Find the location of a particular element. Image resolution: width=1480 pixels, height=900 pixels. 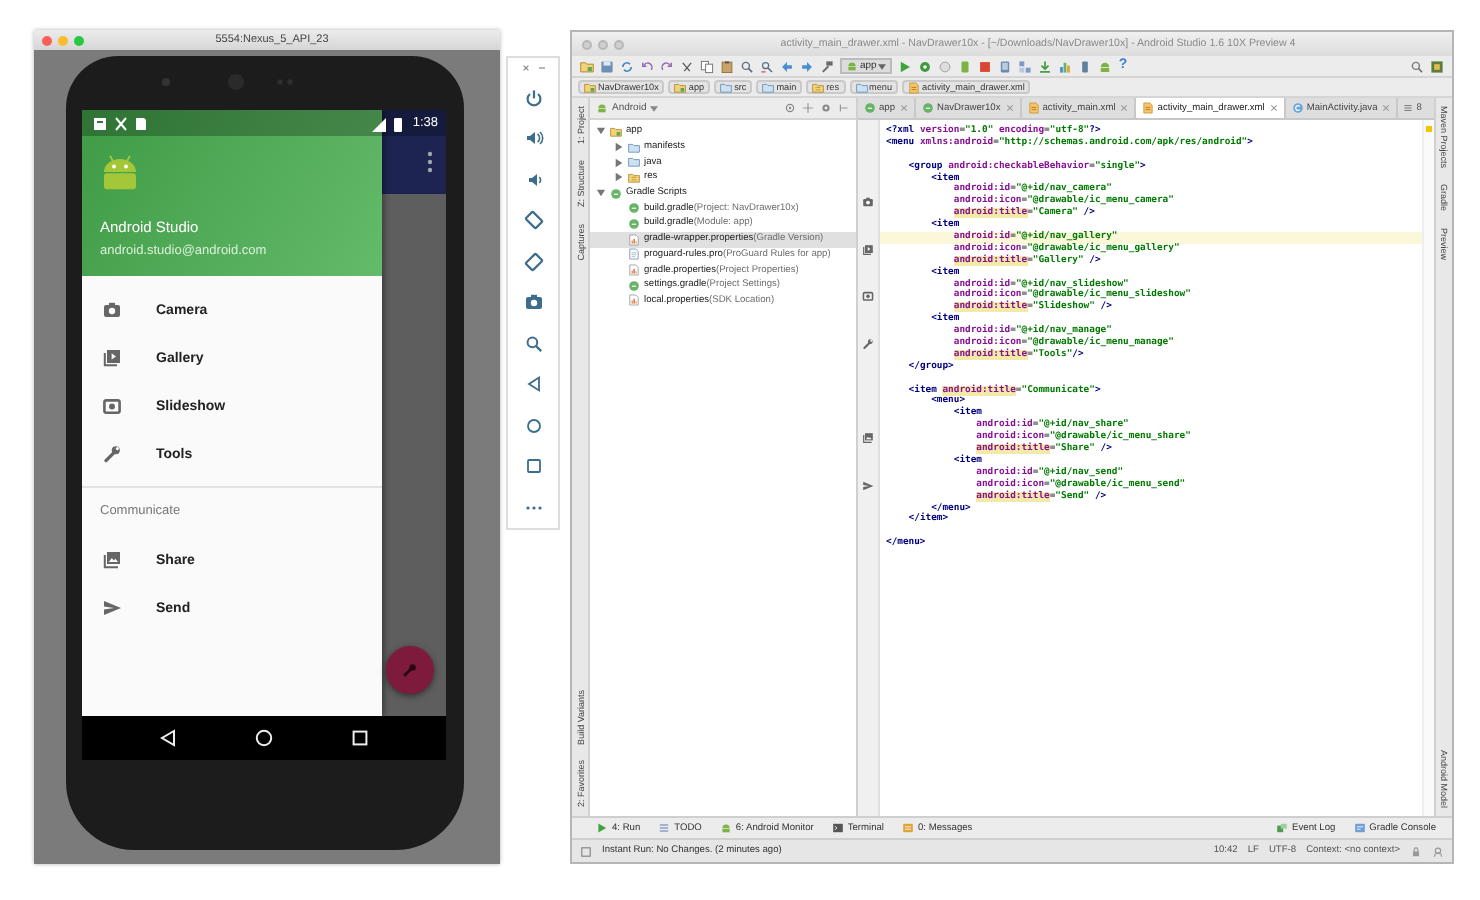

power-icon is located at coordinates (533, 97).